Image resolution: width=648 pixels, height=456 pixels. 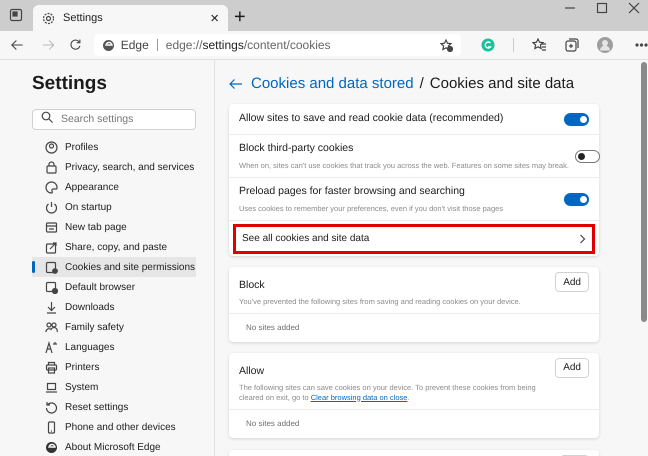 I want to click on refresh-icon, so click(x=75, y=45).